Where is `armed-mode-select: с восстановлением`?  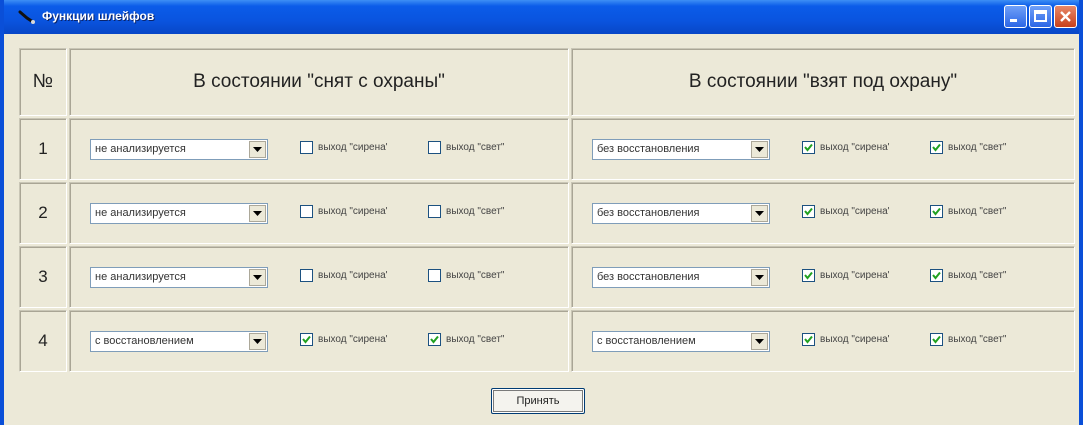
armed-mode-select: с восстановлением is located at coordinates (681, 341).